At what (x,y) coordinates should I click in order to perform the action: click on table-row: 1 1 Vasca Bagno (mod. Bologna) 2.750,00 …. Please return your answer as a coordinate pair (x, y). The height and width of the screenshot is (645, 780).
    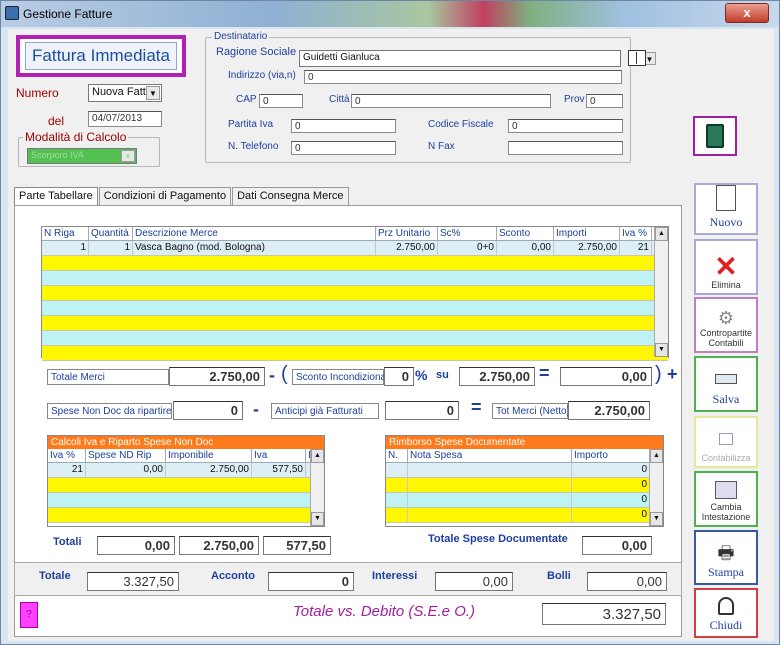
    Looking at the image, I should click on (355, 248).